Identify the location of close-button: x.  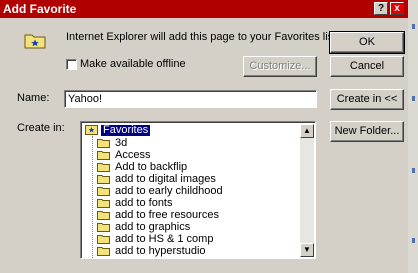
(397, 8).